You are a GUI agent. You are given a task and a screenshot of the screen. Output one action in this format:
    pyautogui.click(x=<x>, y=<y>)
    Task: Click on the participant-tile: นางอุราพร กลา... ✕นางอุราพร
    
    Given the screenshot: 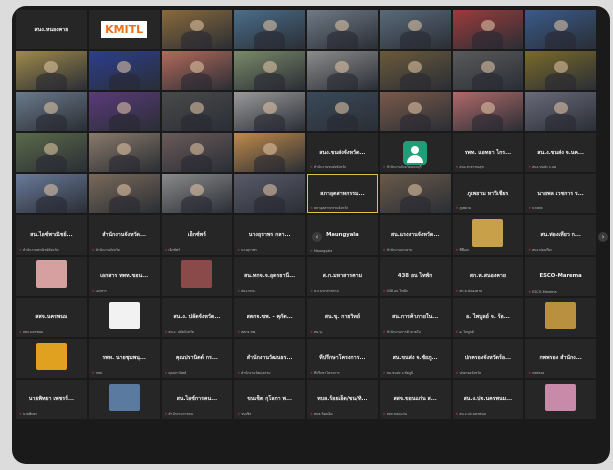 What is the action you would take?
    pyautogui.click(x=269, y=235)
    